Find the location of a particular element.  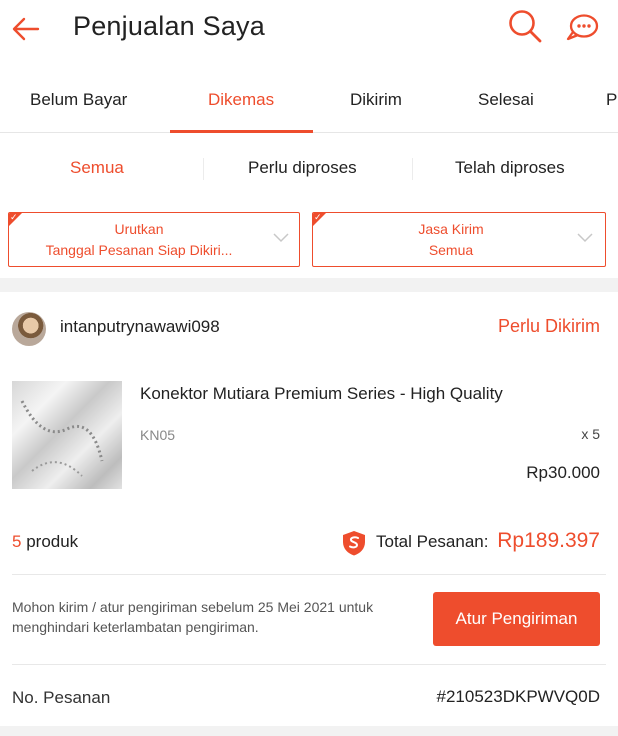

chat-bubble-icon is located at coordinates (582, 27).